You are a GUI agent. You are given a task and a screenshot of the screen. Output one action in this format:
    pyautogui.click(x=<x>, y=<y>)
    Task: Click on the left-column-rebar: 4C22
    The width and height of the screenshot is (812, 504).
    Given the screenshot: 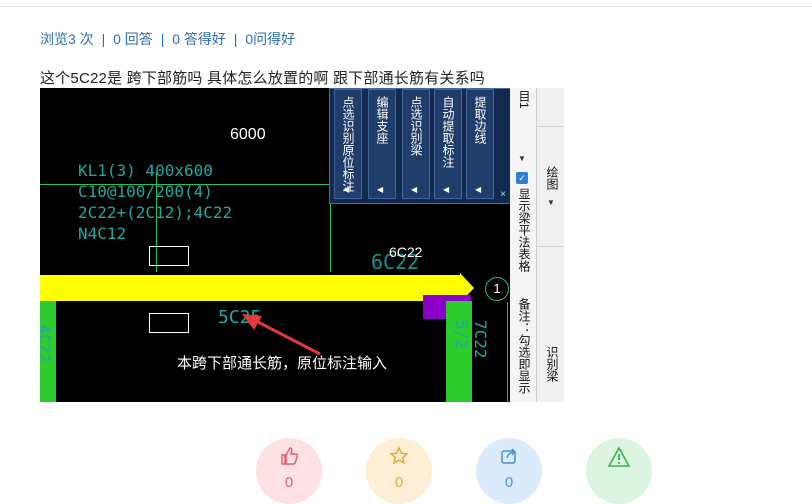 What is the action you would take?
    pyautogui.click(x=47, y=343)
    